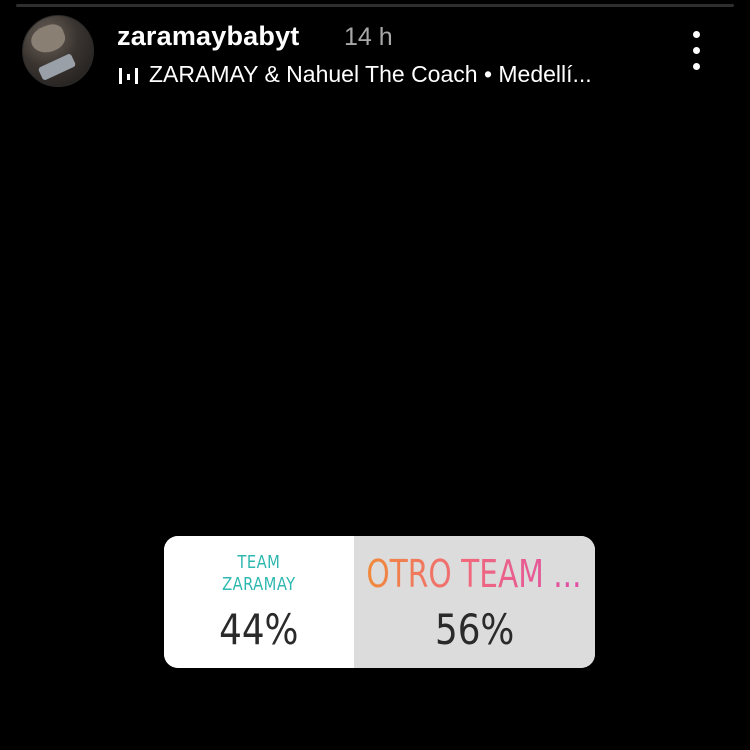  What do you see at coordinates (474, 602) in the screenshot?
I see `poll-option-otro-team: OTRO TEAM ... 56%` at bounding box center [474, 602].